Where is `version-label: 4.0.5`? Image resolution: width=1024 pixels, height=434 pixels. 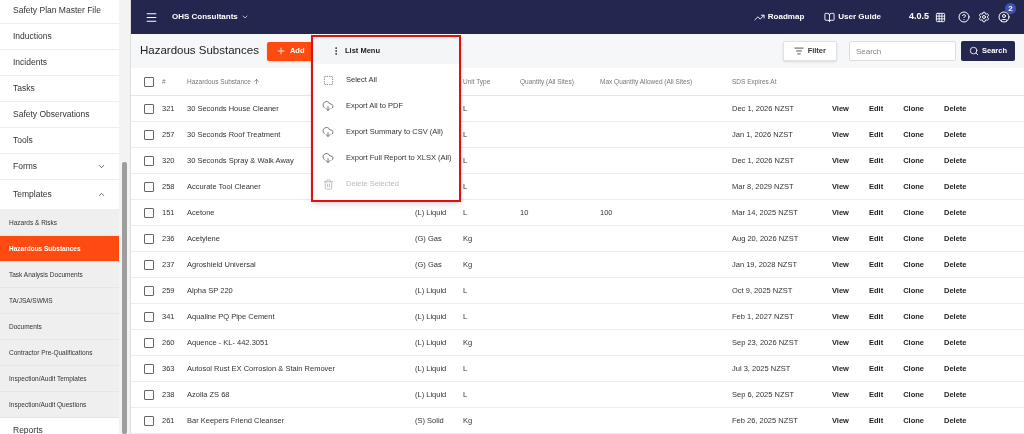
version-label: 4.0.5 is located at coordinates (918, 17).